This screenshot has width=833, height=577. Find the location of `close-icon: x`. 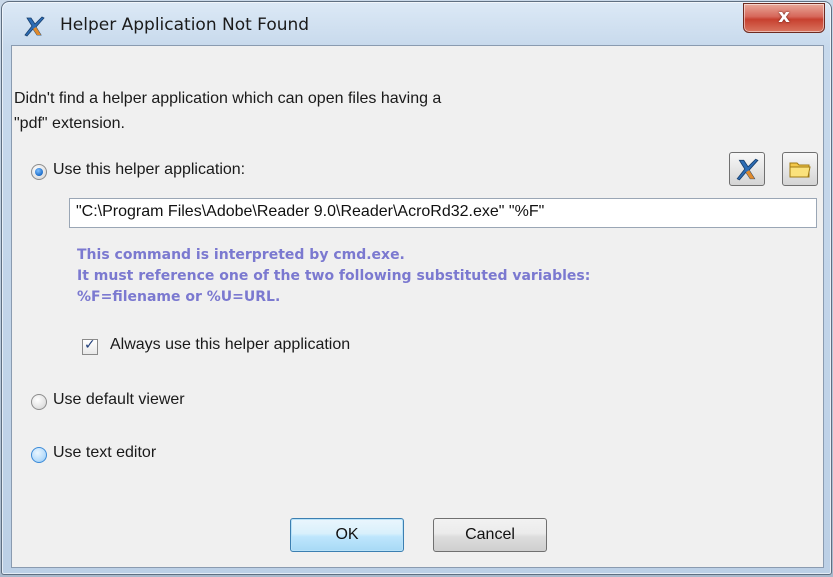

close-icon: x is located at coordinates (784, 16).